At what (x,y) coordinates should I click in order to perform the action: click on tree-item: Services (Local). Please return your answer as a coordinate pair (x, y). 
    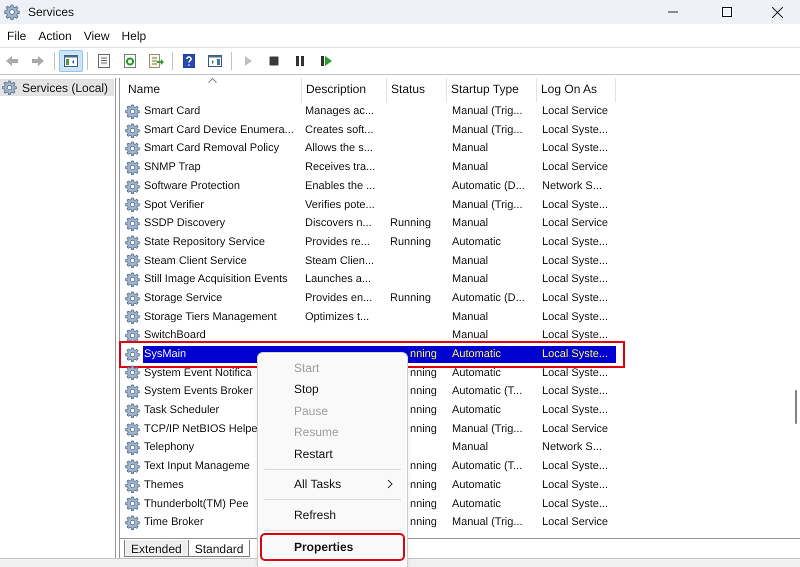
    Looking at the image, I should click on (57, 87).